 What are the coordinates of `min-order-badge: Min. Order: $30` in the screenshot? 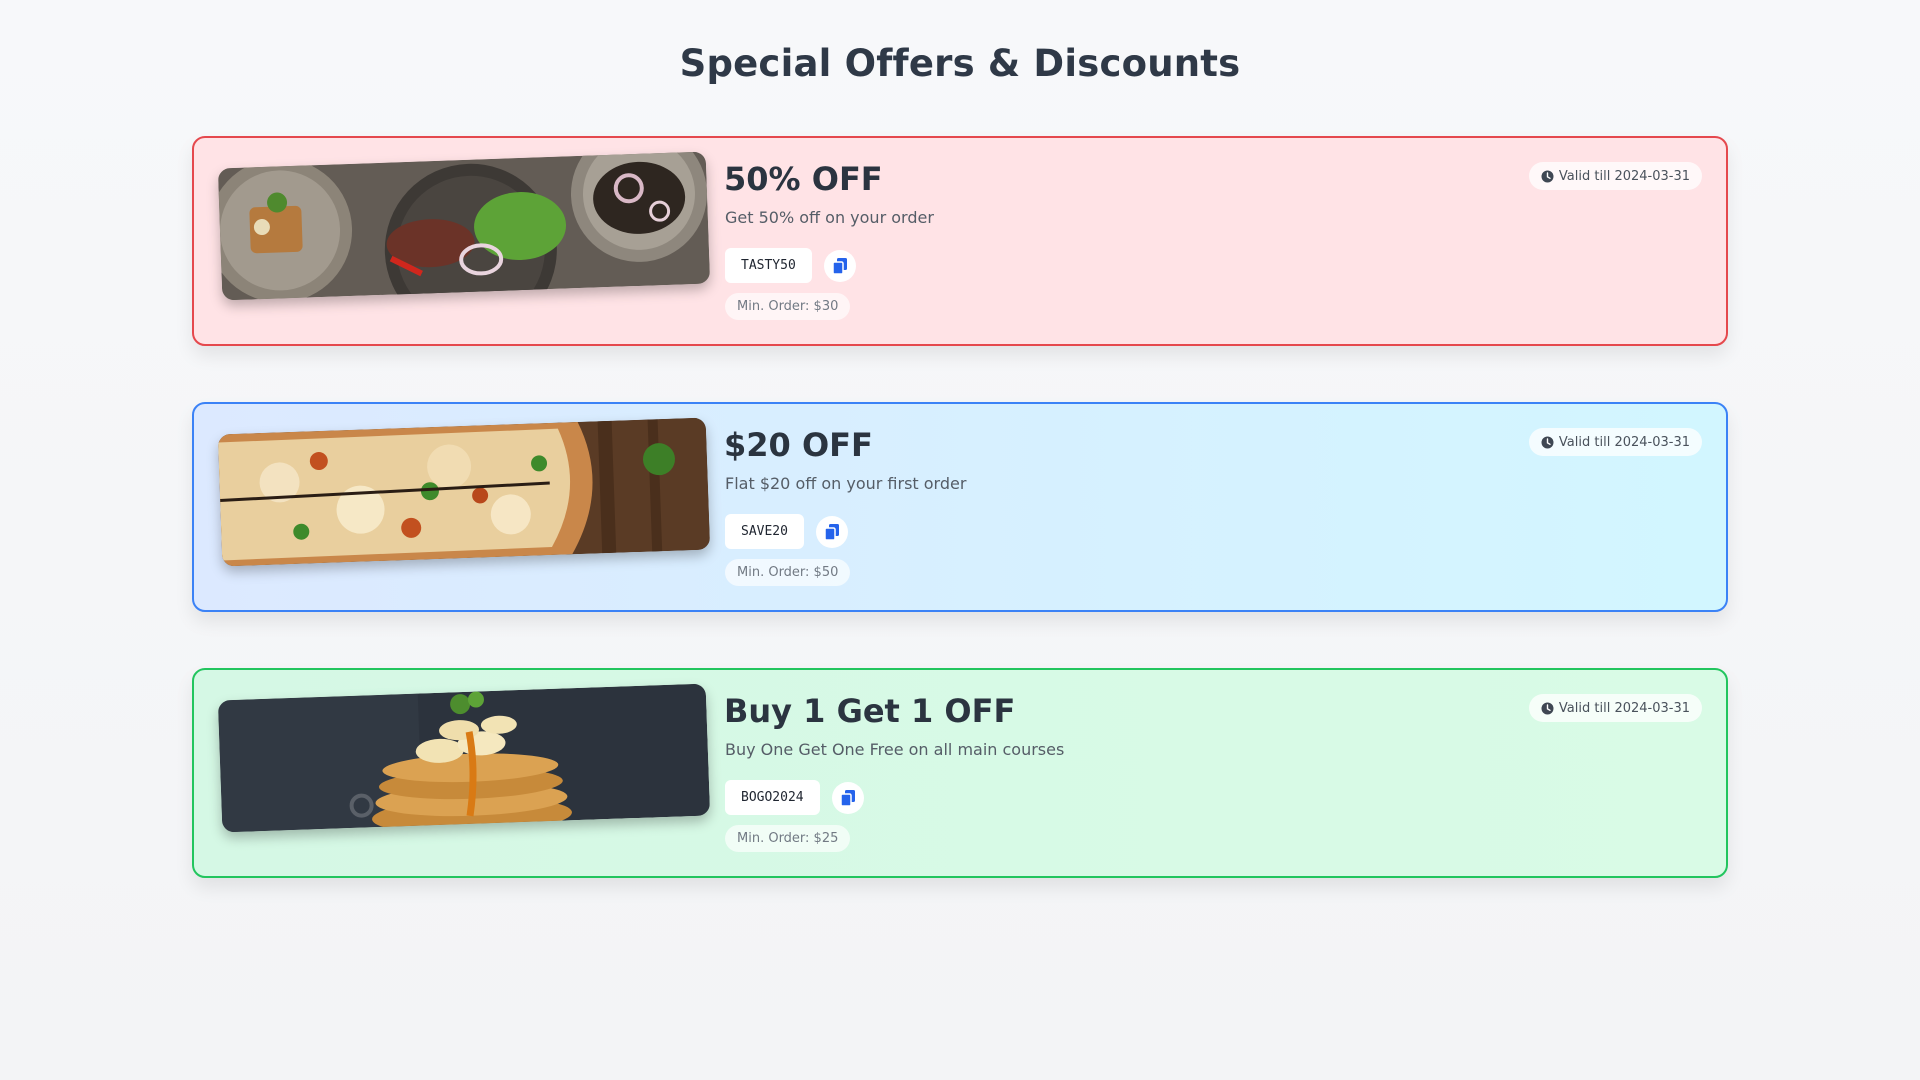 It's located at (788, 306).